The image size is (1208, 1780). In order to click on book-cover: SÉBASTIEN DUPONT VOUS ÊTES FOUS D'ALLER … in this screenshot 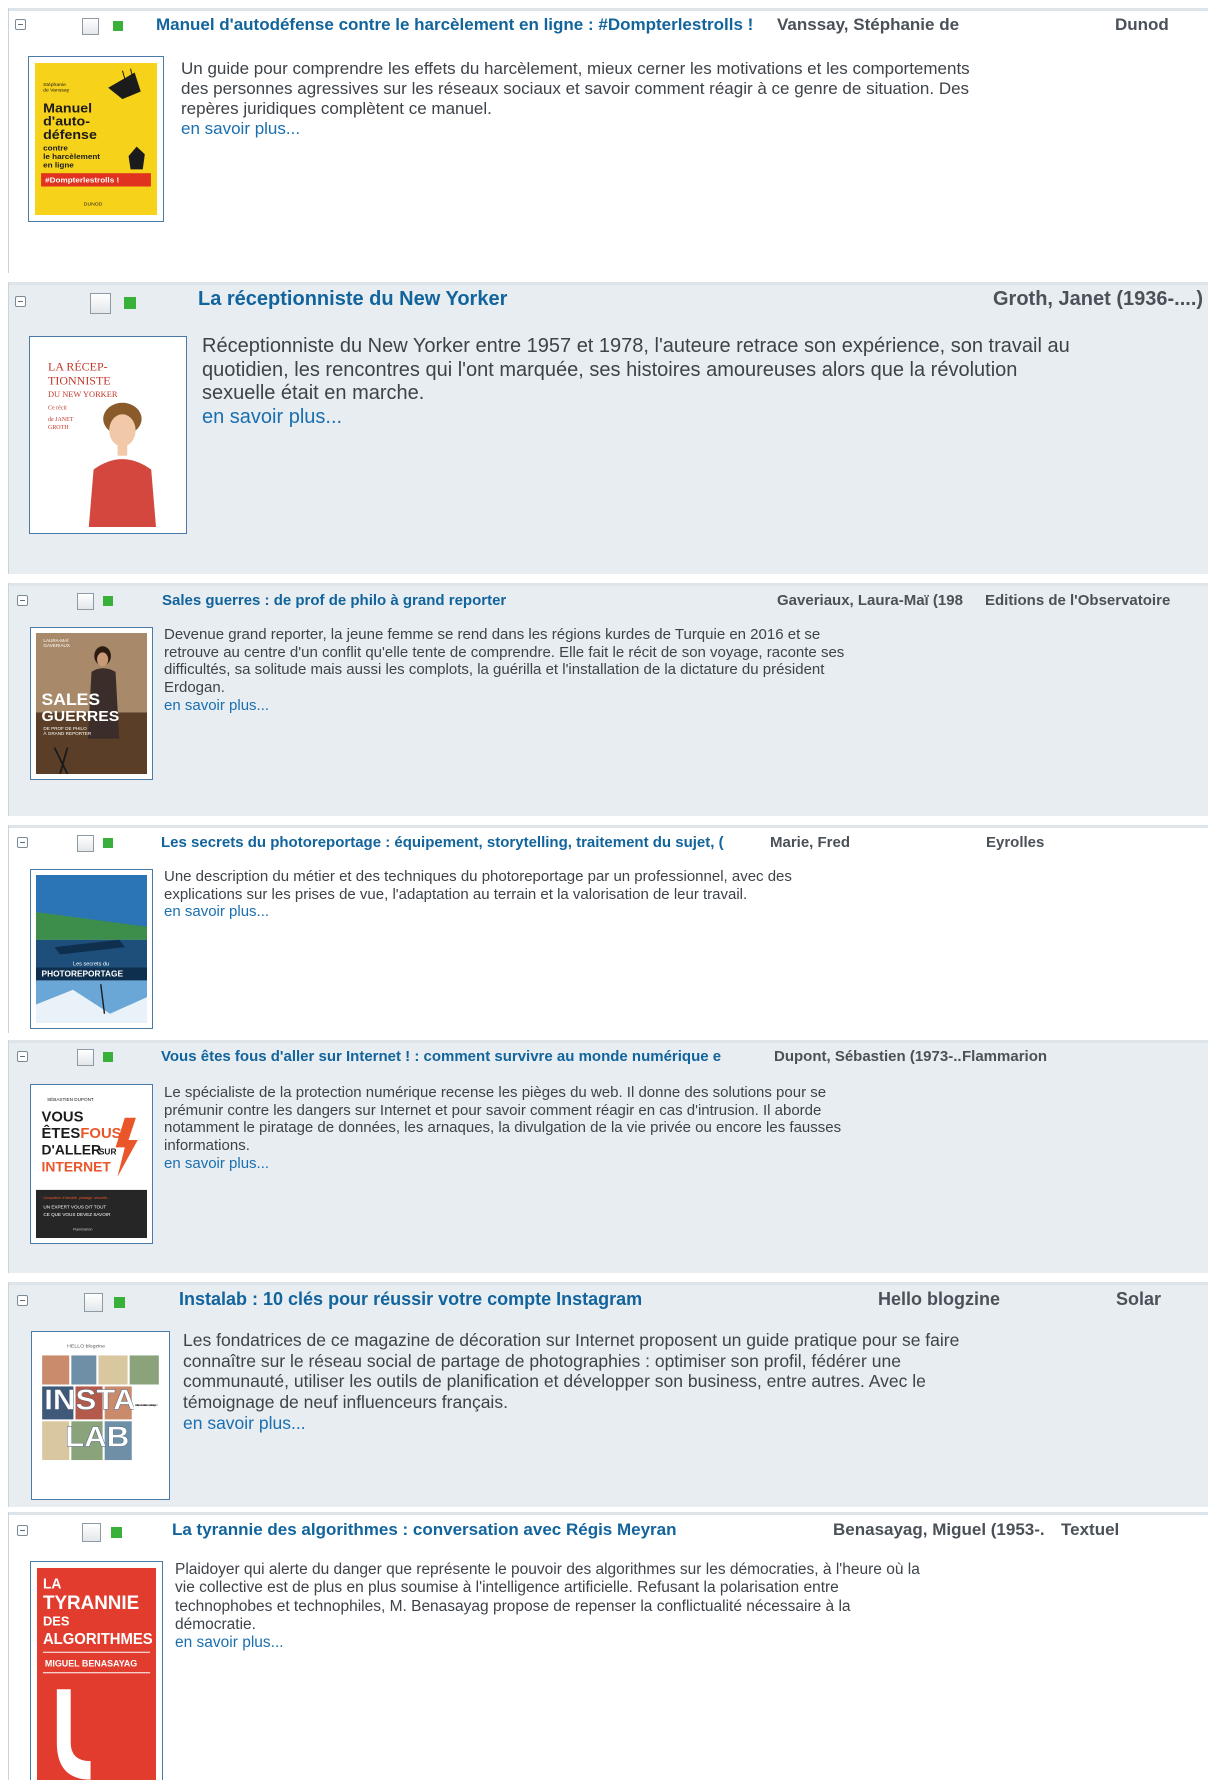, I will do `click(91, 1164)`.